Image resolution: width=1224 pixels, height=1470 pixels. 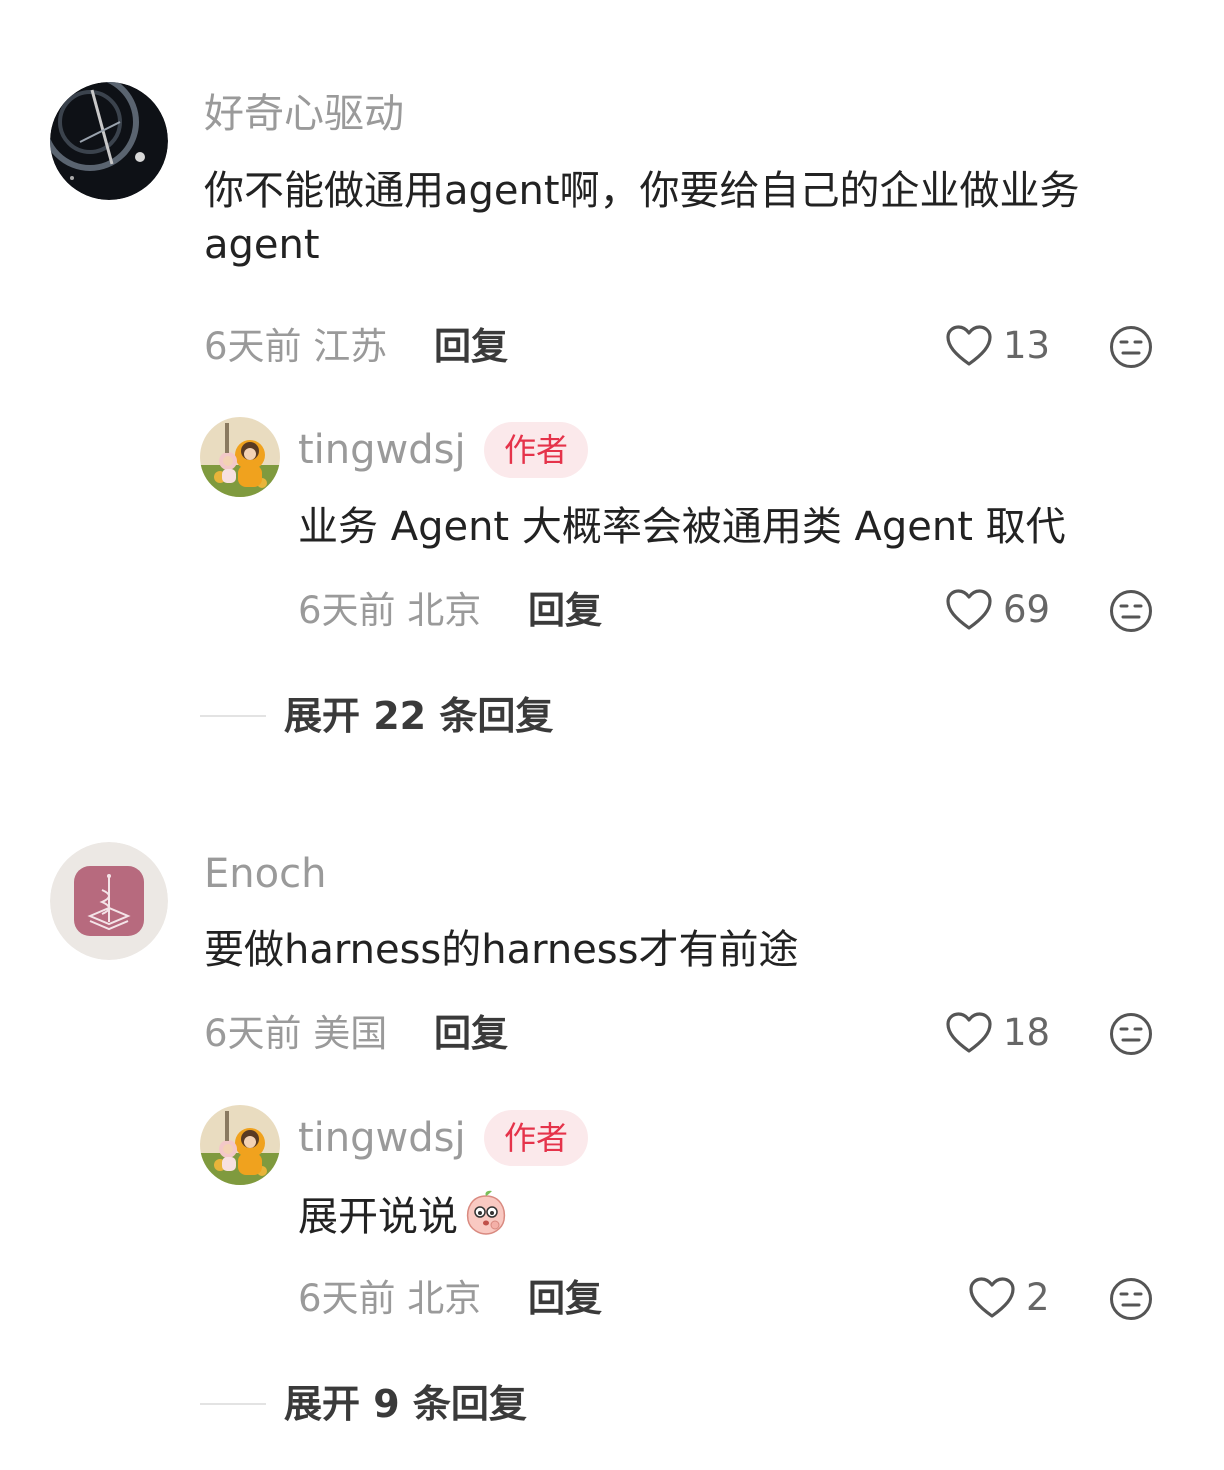 I want to click on comment-text: 你不能做通用agent啊，你要给自己的企业做业务agent, so click(x=642, y=218).